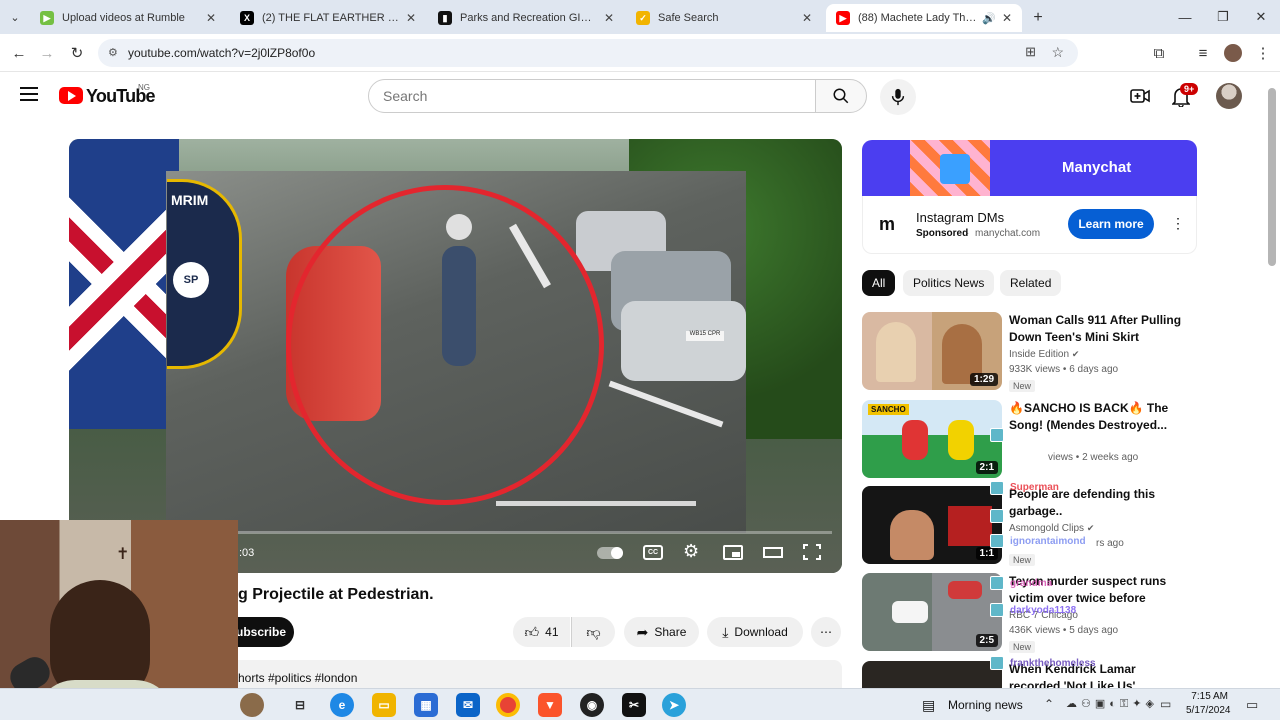 This screenshot has height=720, width=1280. I want to click on task-view-icon: ⊟, so click(300, 705).